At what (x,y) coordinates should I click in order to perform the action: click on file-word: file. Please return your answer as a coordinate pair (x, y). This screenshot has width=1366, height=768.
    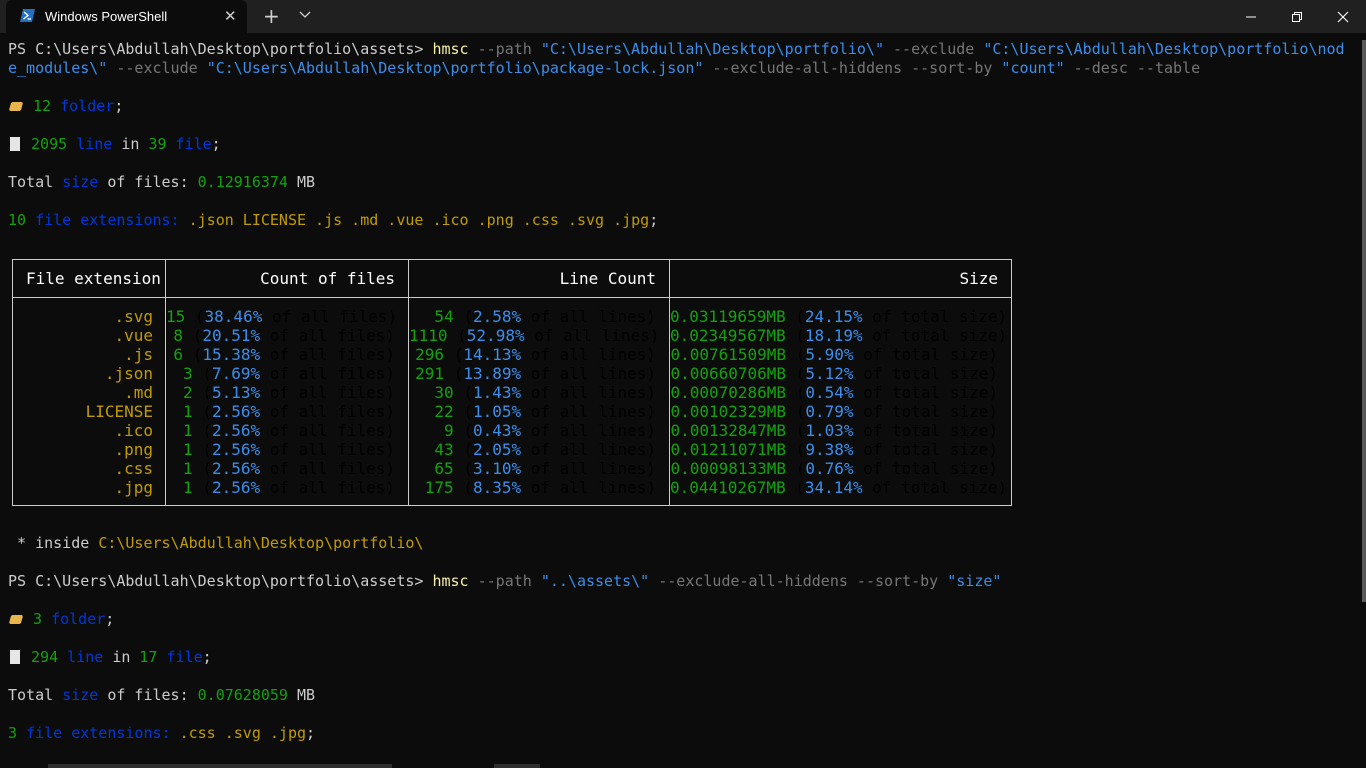
    Looking at the image, I should click on (184, 657).